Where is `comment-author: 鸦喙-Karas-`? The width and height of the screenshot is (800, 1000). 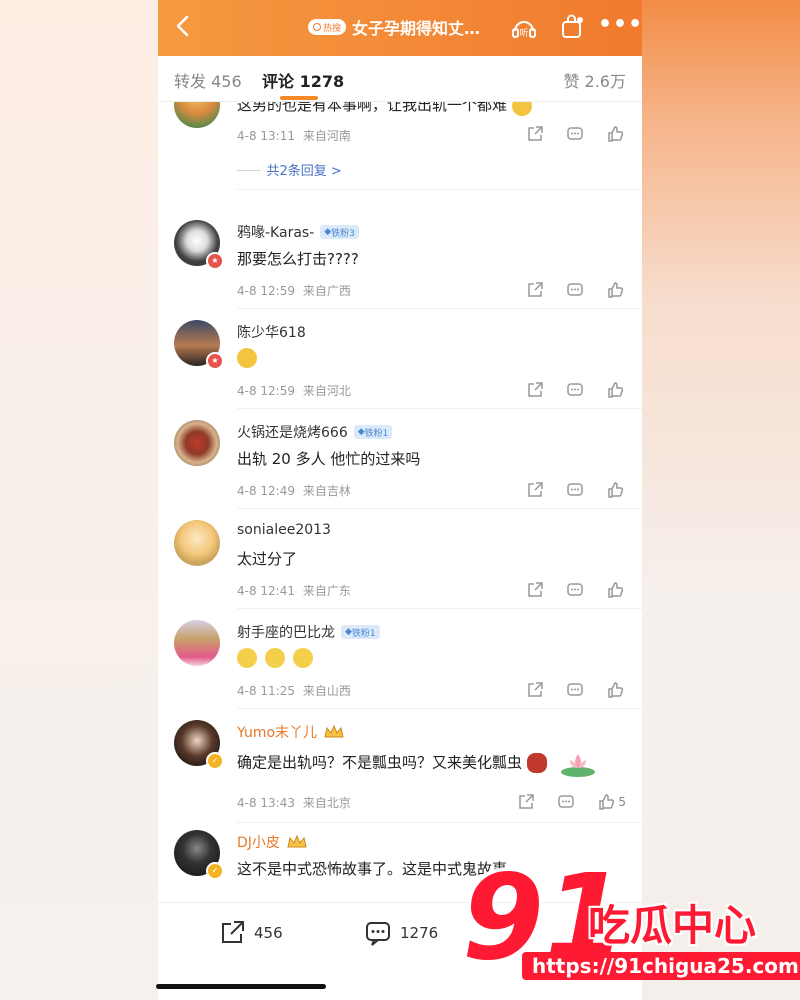
comment-author: 鸦喙-Karas- is located at coordinates (275, 232).